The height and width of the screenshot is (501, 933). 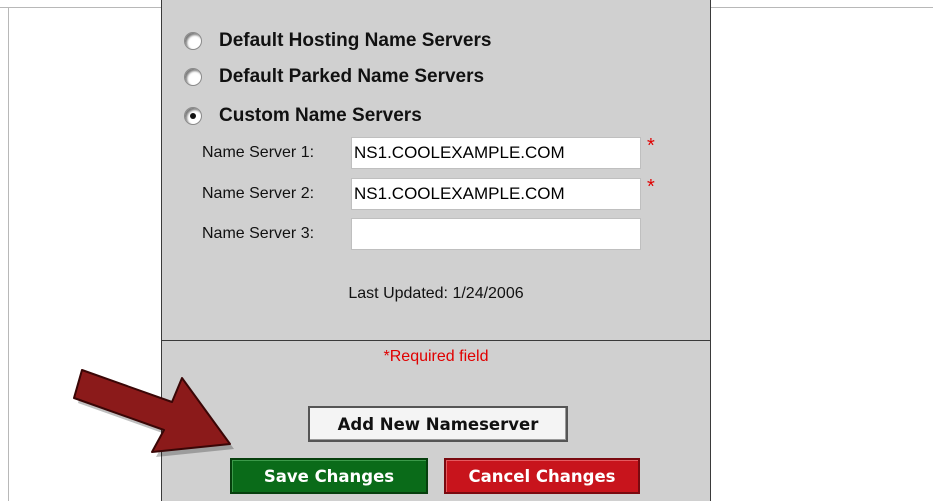 I want to click on radio-label: Custom Name Servers, so click(x=320, y=115).